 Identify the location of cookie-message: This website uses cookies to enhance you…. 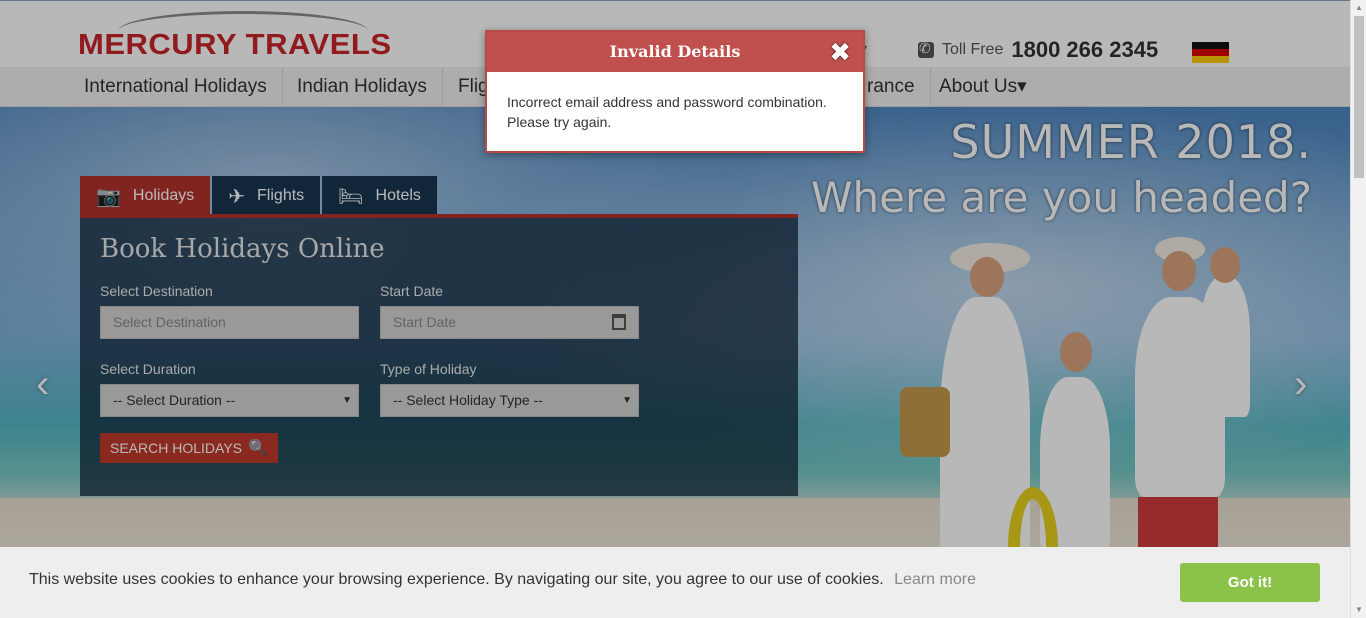
(502, 580).